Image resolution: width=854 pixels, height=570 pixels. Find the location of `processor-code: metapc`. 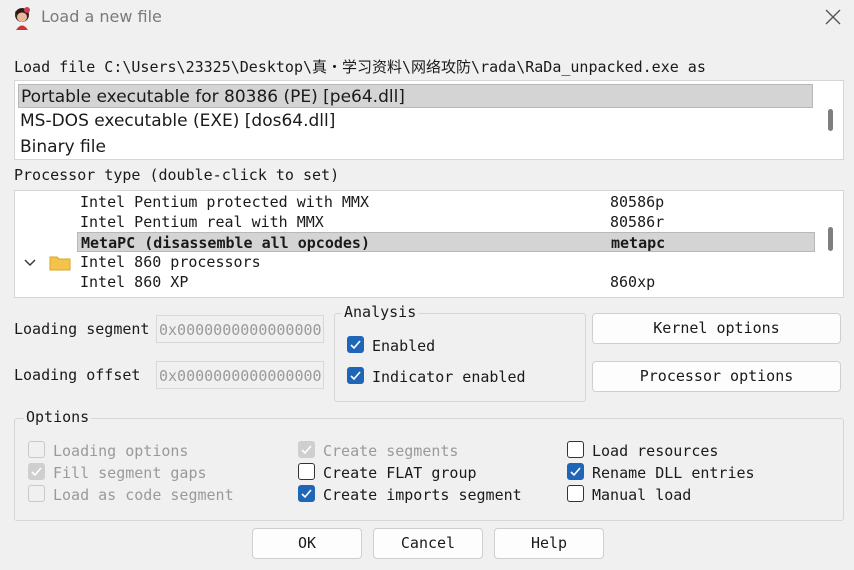

processor-code: metapc is located at coordinates (638, 243).